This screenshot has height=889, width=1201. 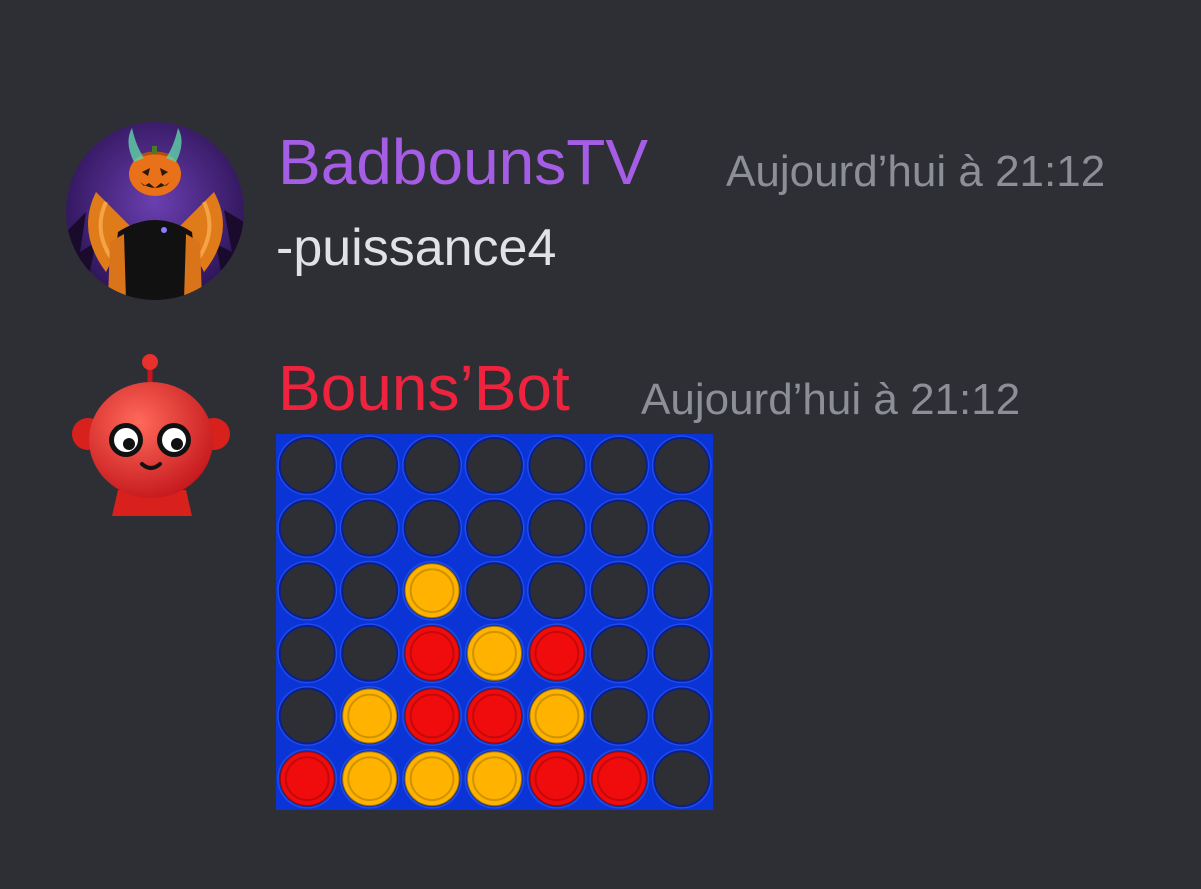 I want to click on author-name: BadbounsTV, so click(x=463, y=162).